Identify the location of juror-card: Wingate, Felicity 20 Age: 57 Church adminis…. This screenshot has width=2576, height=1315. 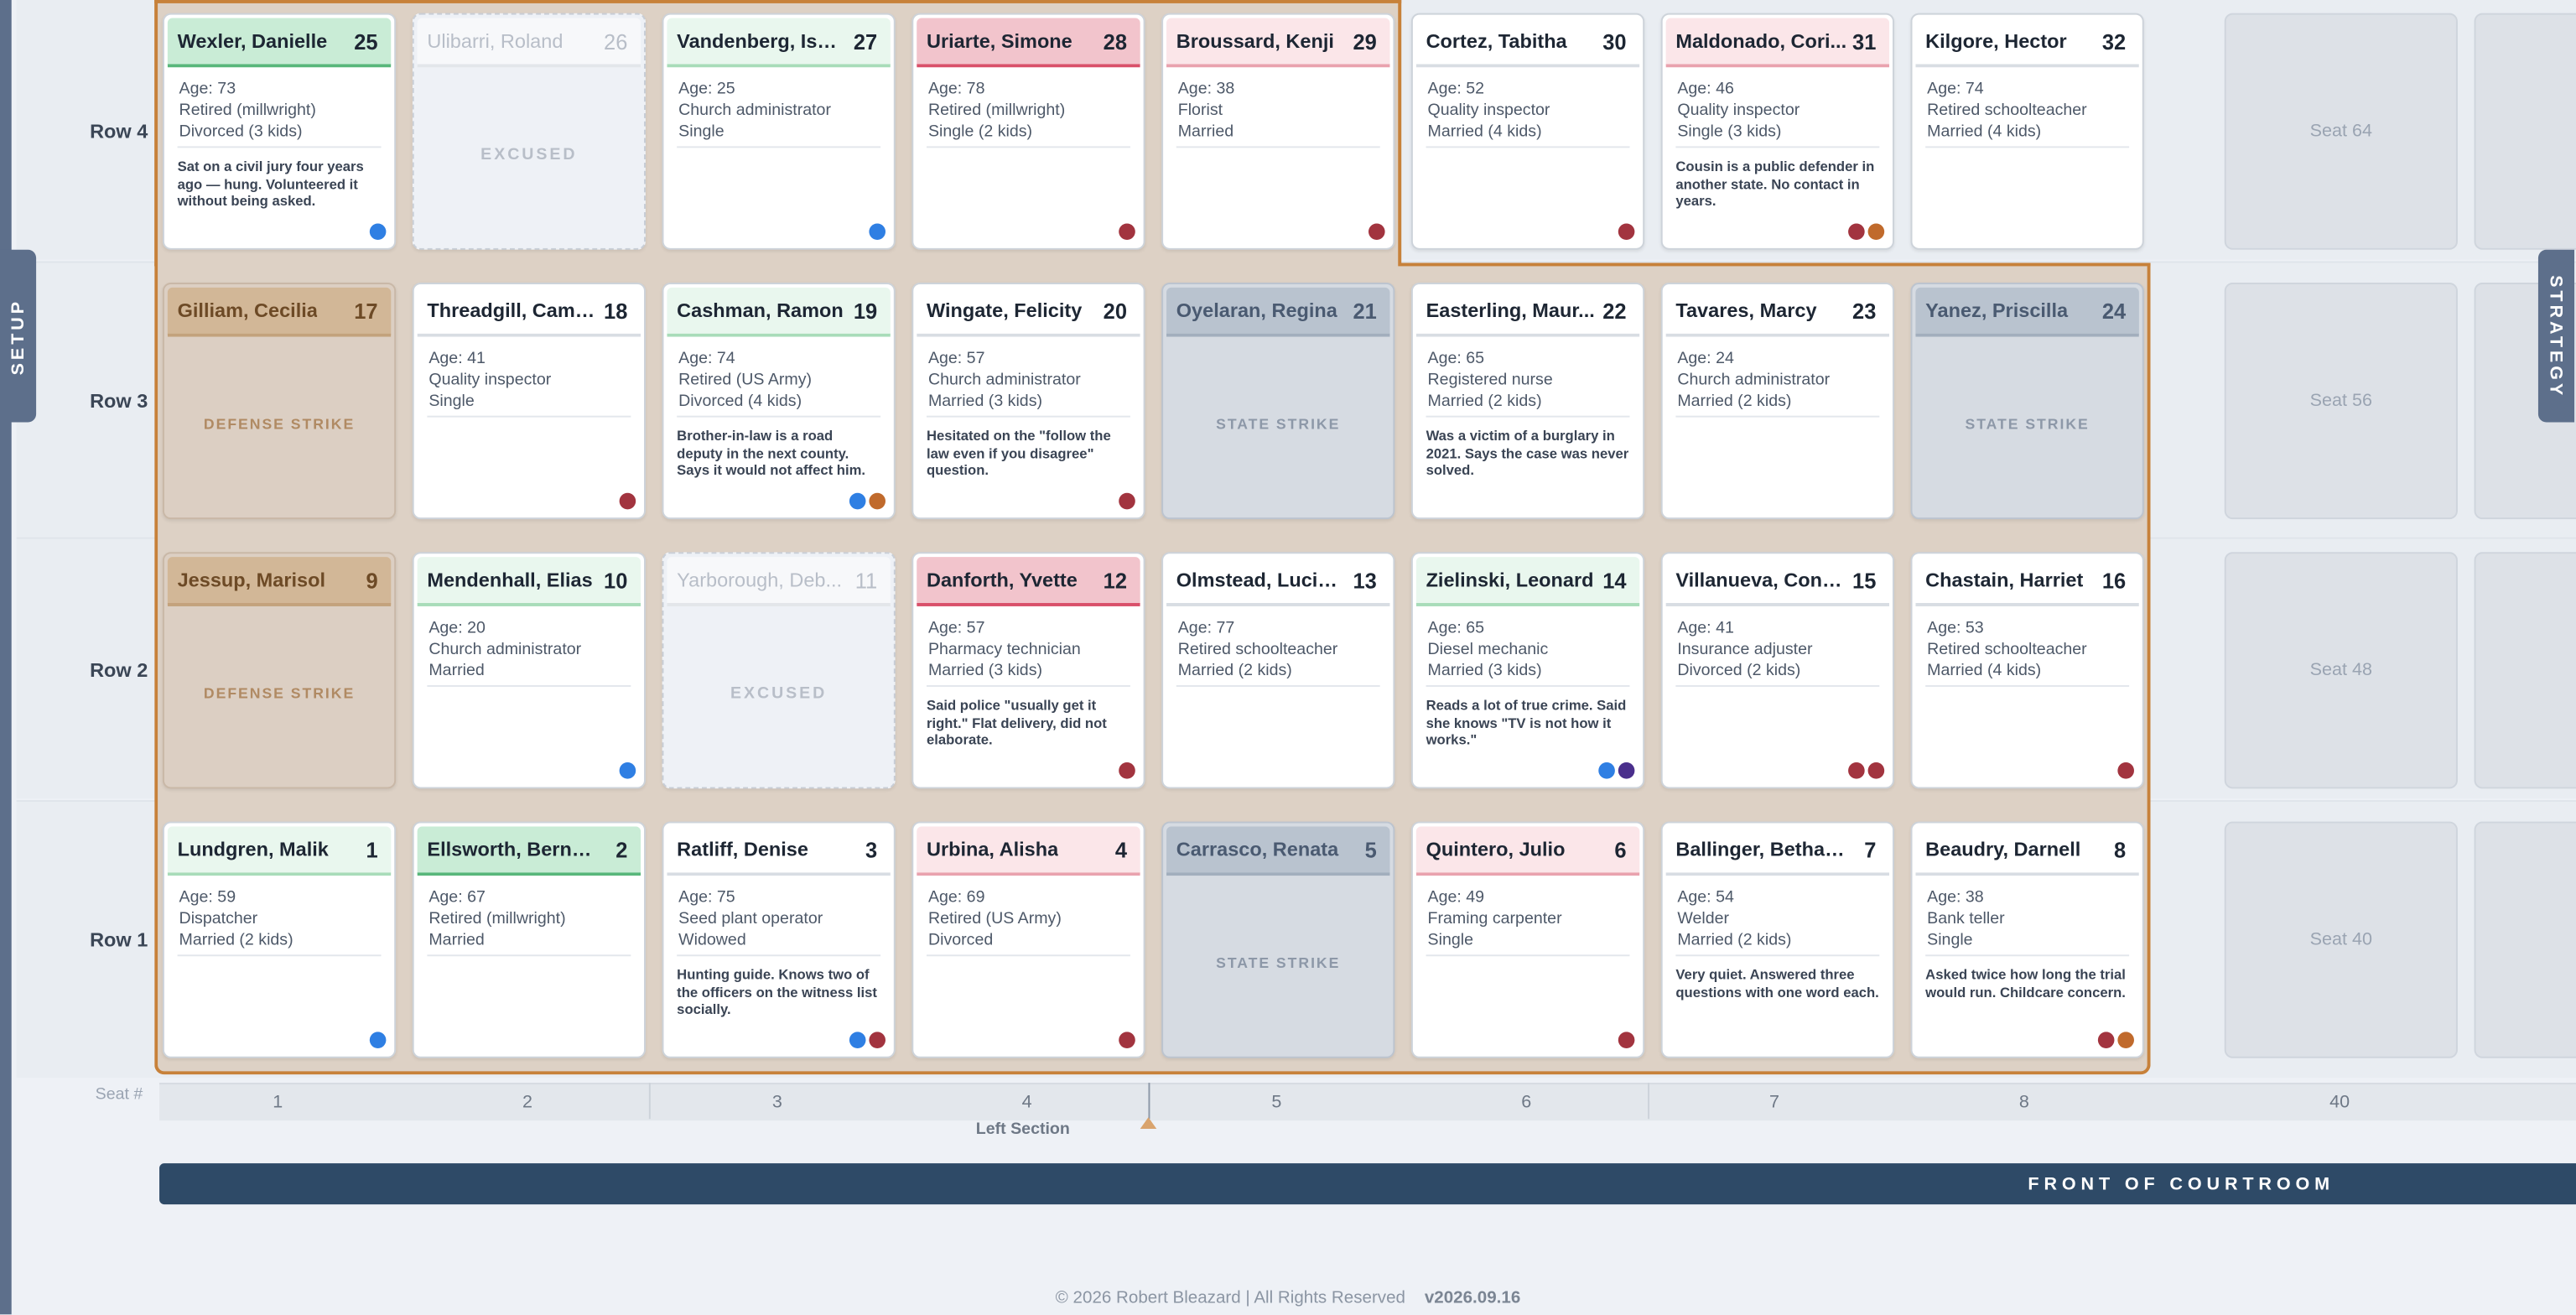
(1028, 401).